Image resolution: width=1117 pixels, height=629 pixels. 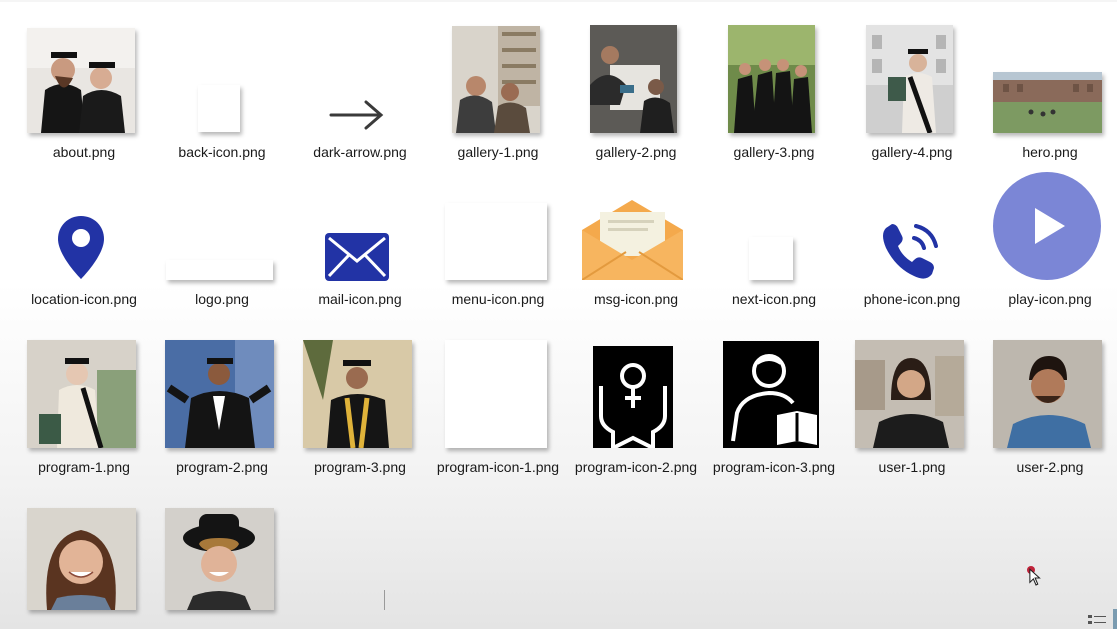 I want to click on file-item-gallery-1: gallery-1.png, so click(x=498, y=97).